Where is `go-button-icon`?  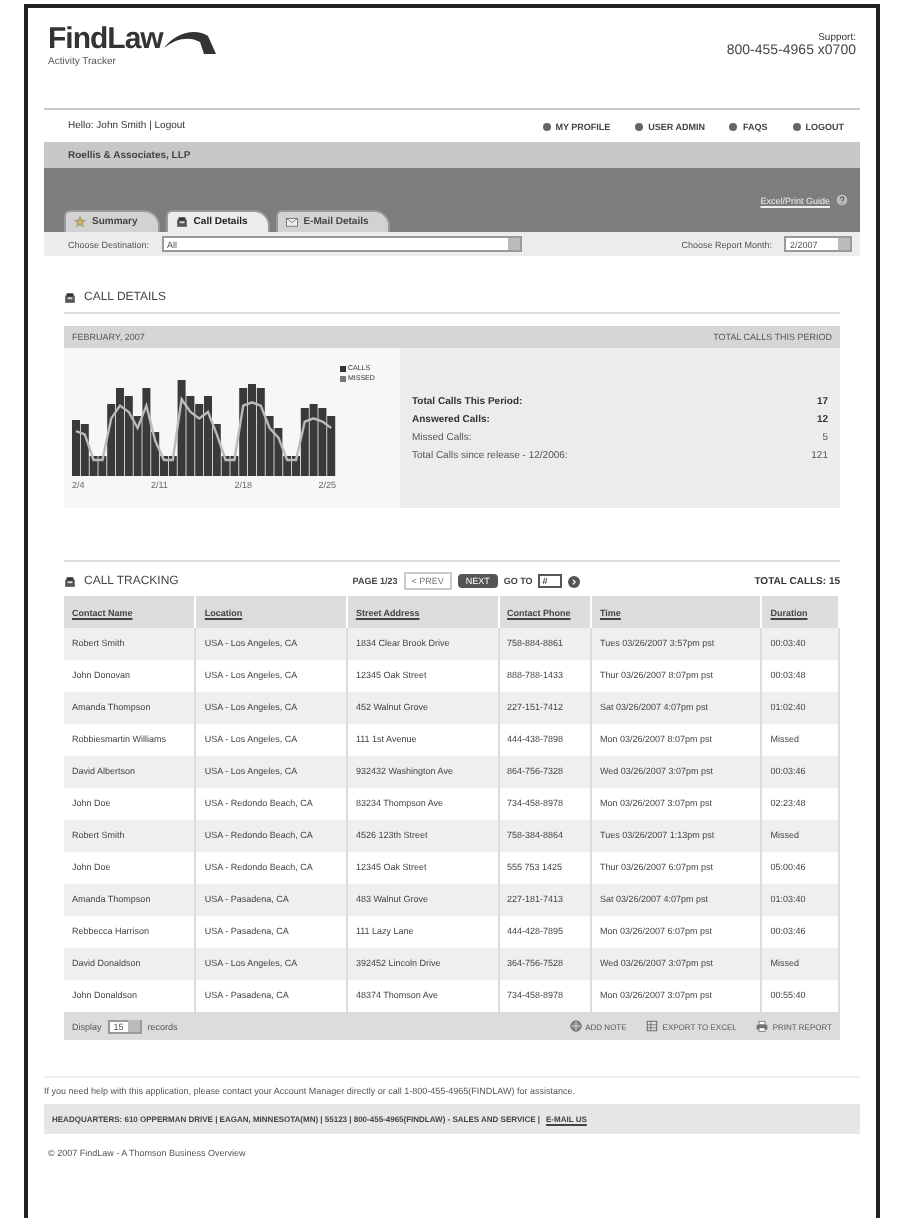
go-button-icon is located at coordinates (574, 581).